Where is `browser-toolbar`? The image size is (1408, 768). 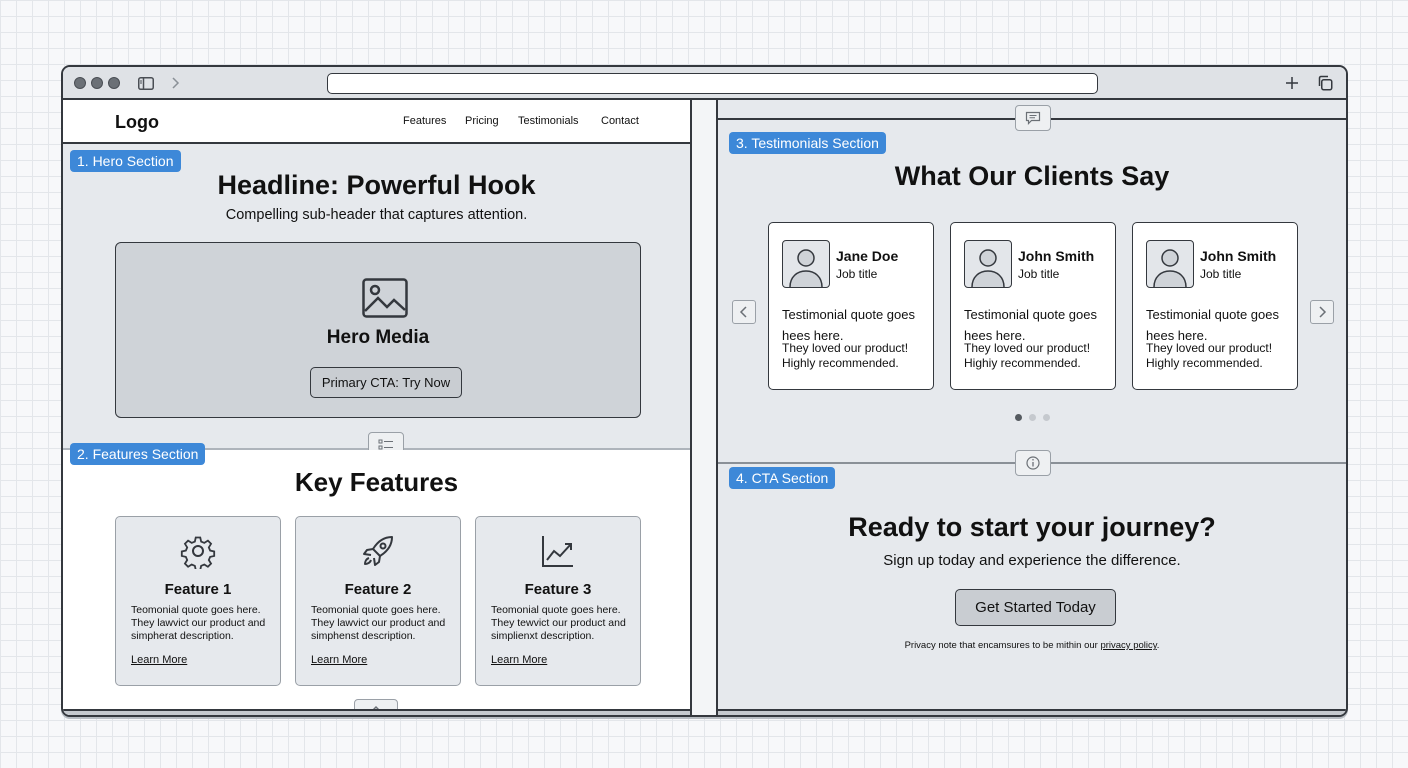
browser-toolbar is located at coordinates (704, 83).